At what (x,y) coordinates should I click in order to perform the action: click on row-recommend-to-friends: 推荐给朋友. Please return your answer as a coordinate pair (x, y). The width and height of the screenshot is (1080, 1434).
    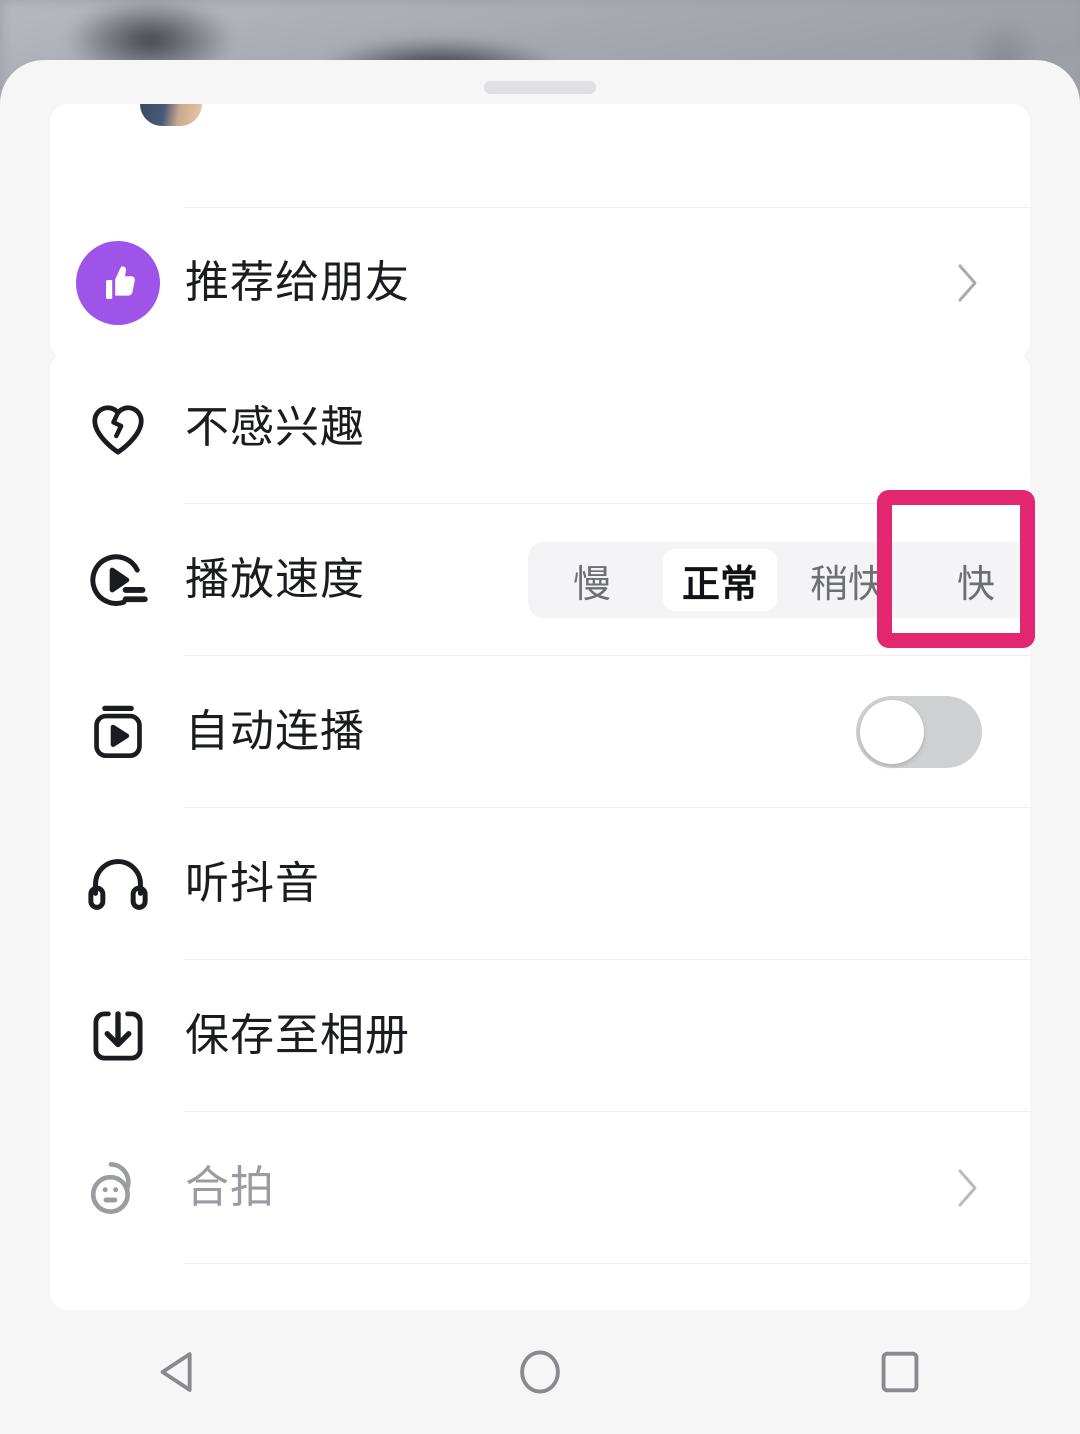
    Looking at the image, I should click on (540, 283).